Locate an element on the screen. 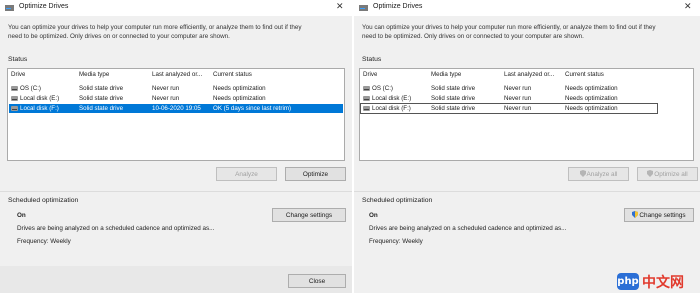 The height and width of the screenshot is (293, 700). analyze-button: Analyze is located at coordinates (246, 174).